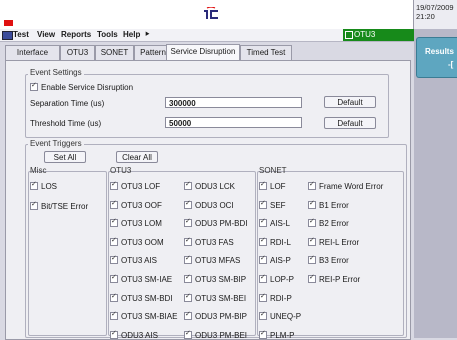 Image resolution: width=457 pixels, height=340 pixels. I want to click on sonet-trigger-checkbox: SEF, so click(272, 204).